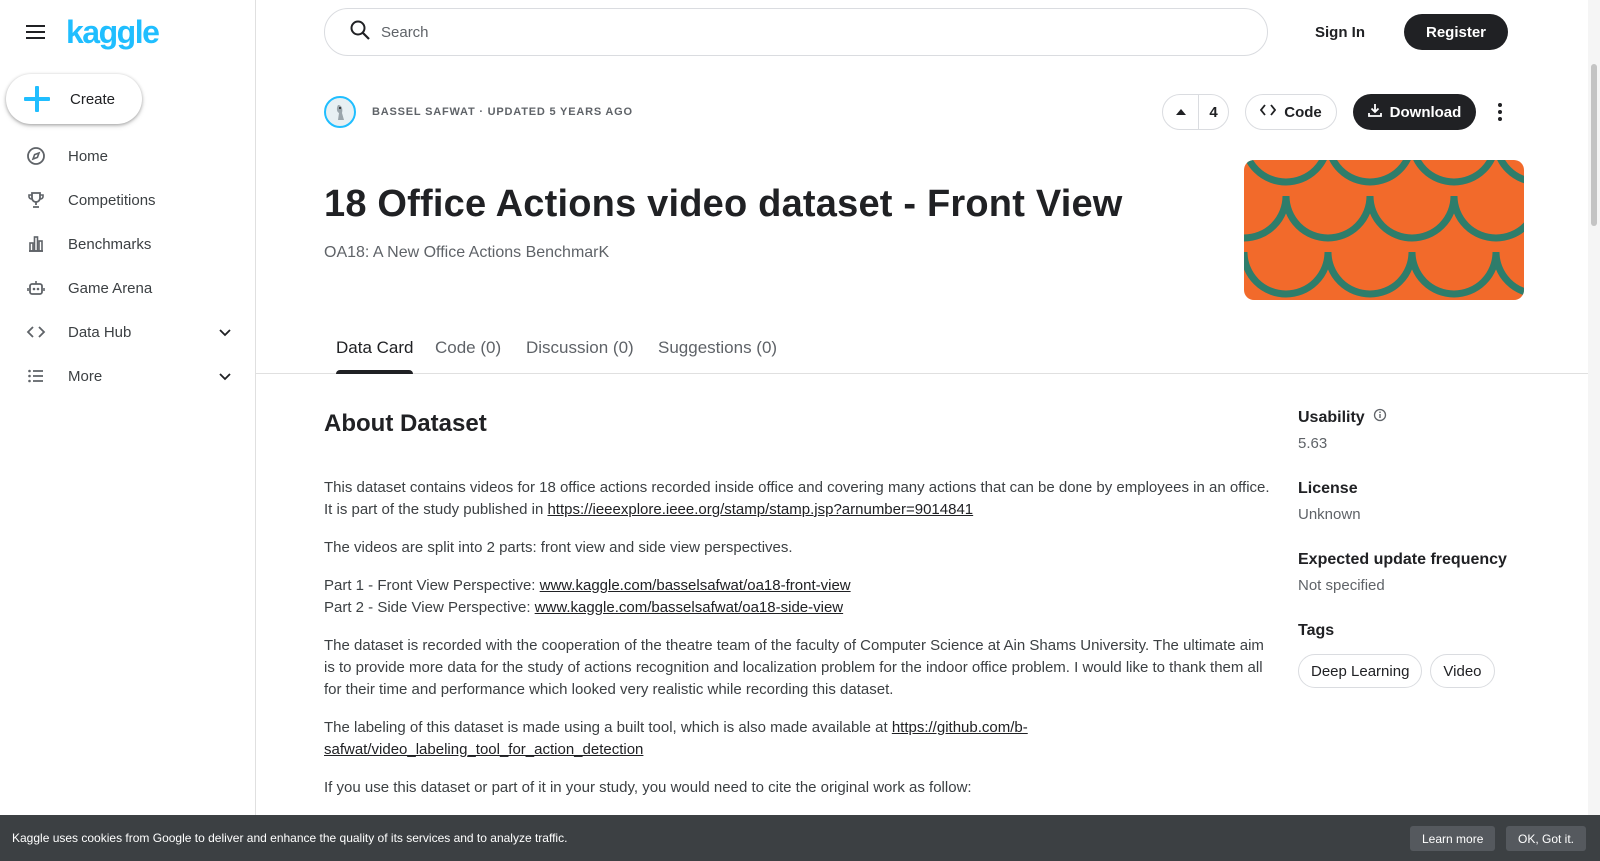 Image resolution: width=1600 pixels, height=861 pixels. Describe the element at coordinates (468, 352) in the screenshot. I see `tab-code: Code (0)` at that location.